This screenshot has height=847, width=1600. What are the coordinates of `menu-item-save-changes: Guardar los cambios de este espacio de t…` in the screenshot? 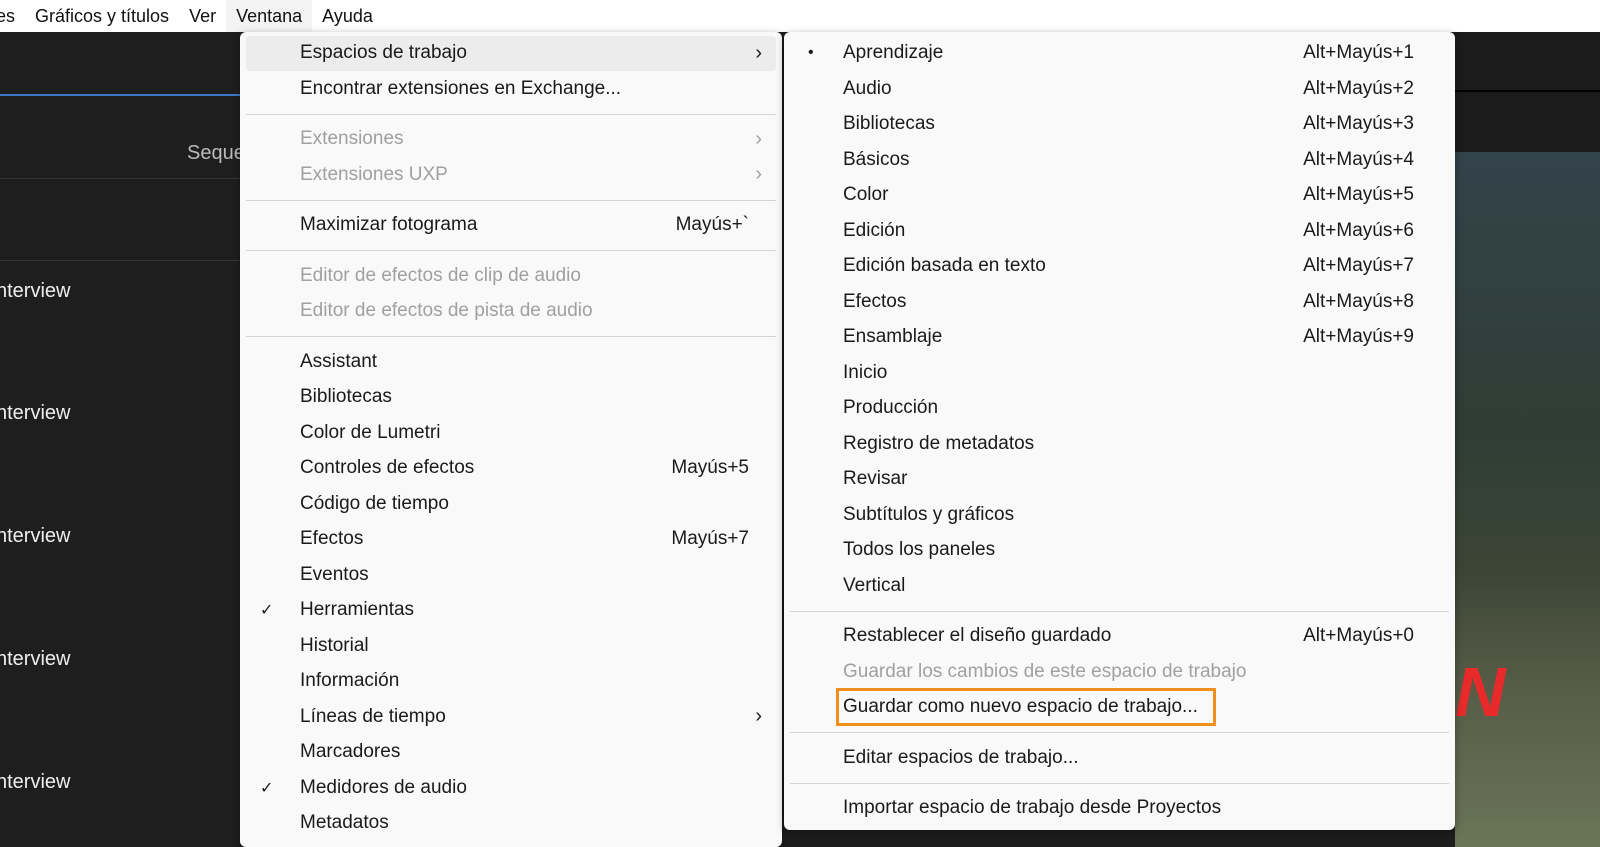 It's located at (1119, 672).